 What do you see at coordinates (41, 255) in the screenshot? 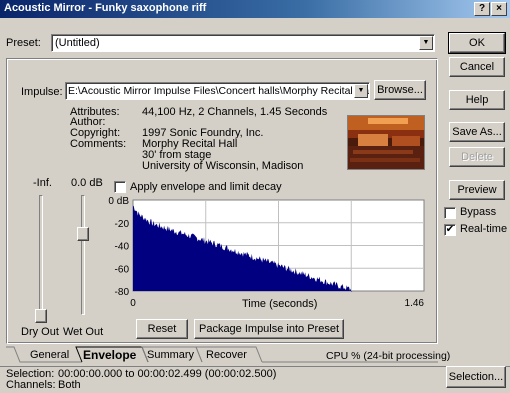
I see `dry-out-track` at bounding box center [41, 255].